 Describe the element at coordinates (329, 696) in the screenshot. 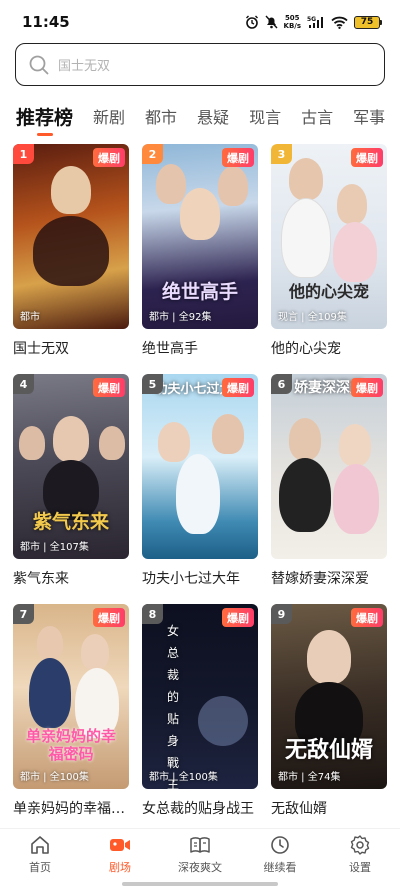

I see `drama-poster: 无敌仙婿 9 爆剧 都市 | 全74集` at that location.